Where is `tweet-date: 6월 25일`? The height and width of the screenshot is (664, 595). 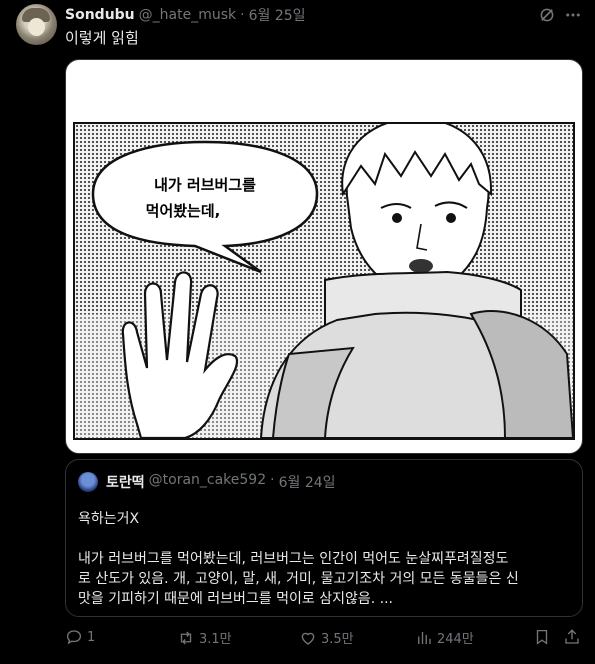 tweet-date: 6월 25일 is located at coordinates (277, 15).